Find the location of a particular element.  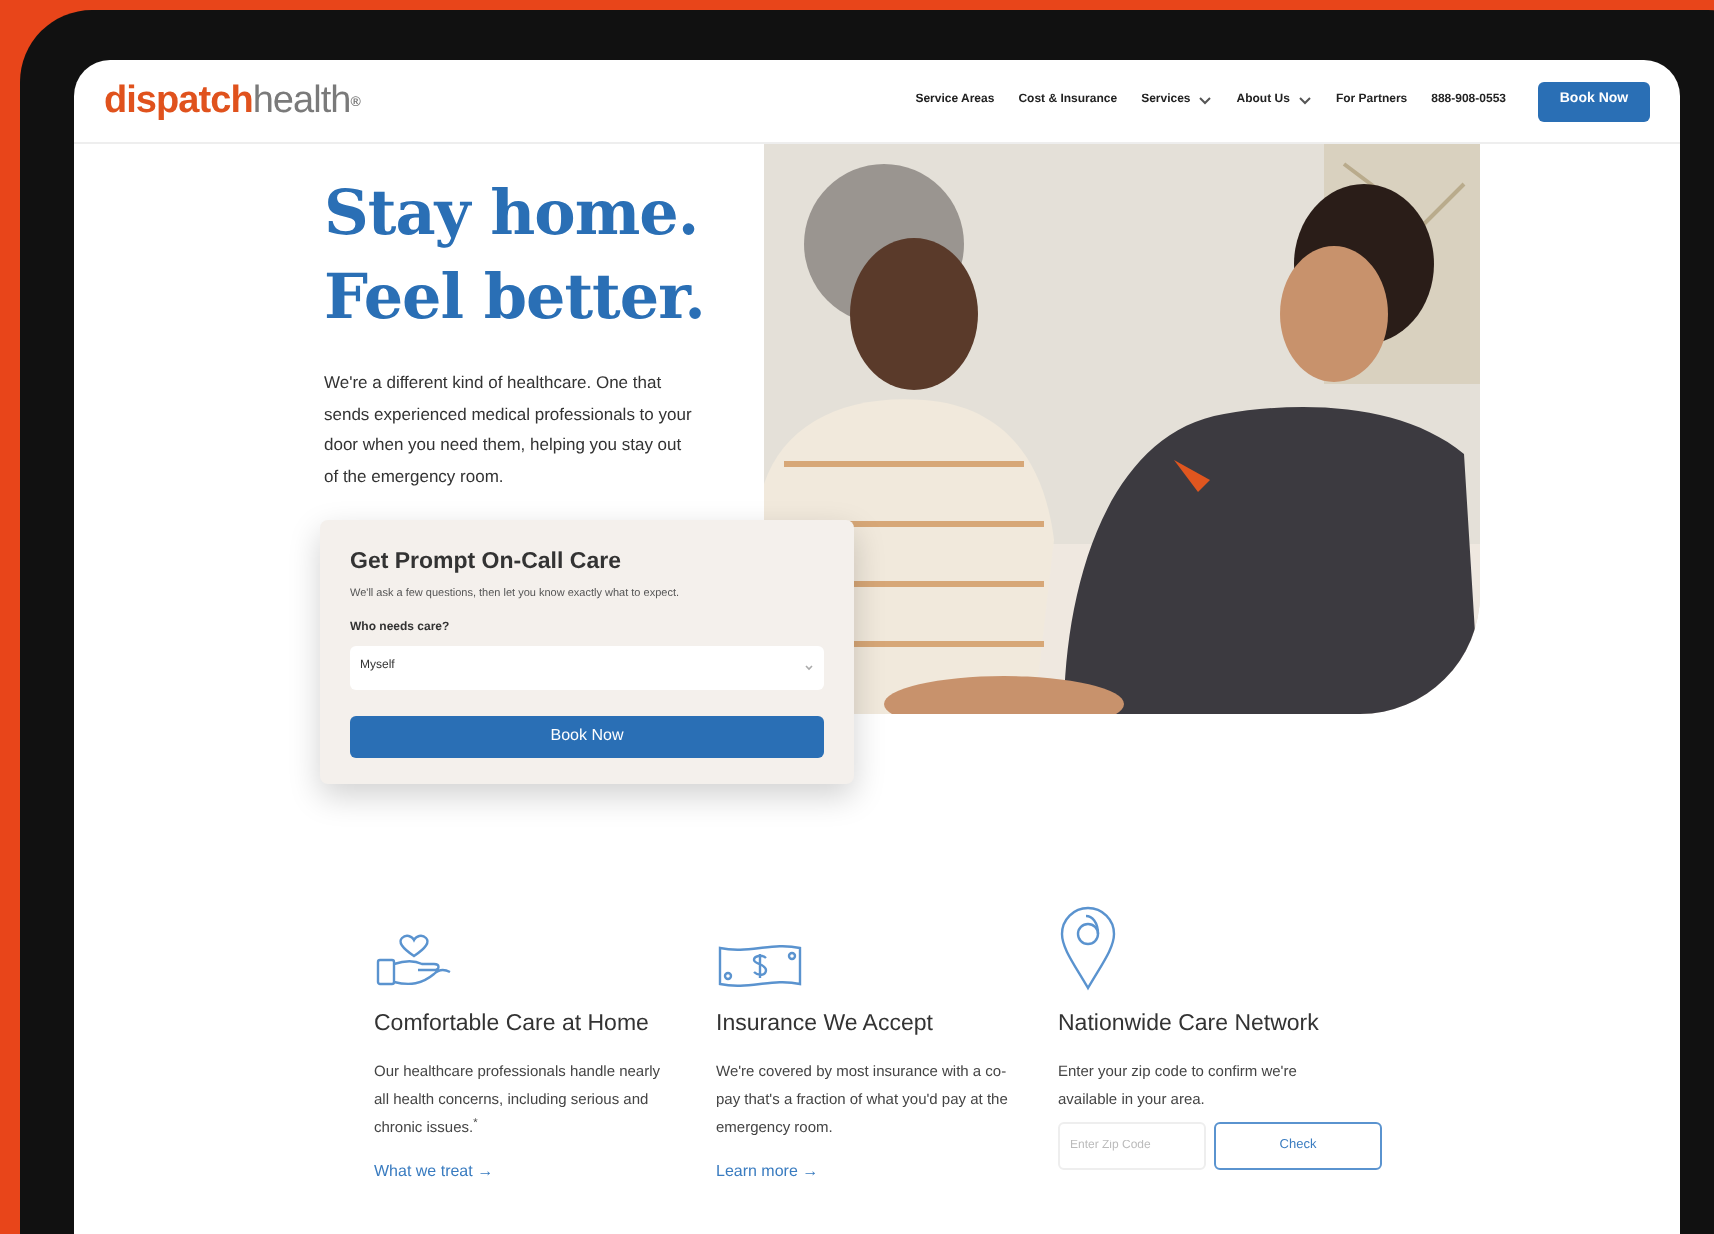

feature-title: Nationwide Care Network is located at coordinates (1189, 1025).